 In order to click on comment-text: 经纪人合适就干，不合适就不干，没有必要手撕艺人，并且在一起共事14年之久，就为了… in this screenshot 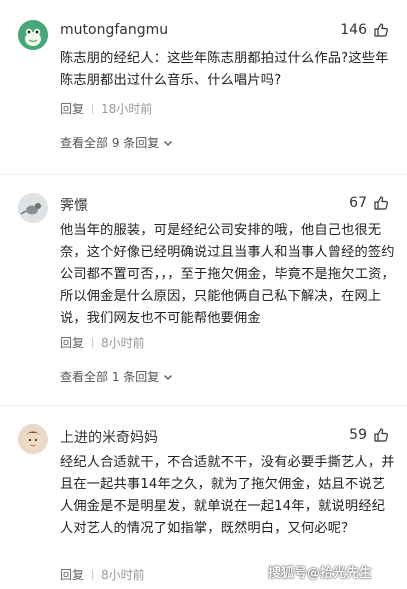, I will do `click(227, 495)`.